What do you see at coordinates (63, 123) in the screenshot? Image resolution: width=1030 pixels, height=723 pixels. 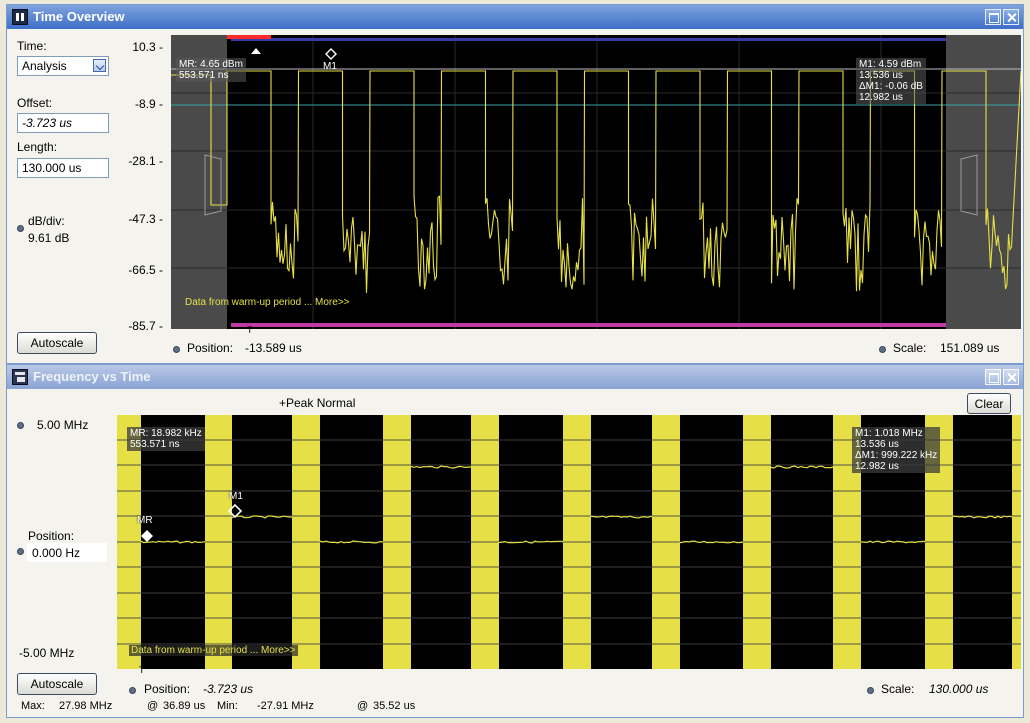 I see `offset-field: -3.723 us` at bounding box center [63, 123].